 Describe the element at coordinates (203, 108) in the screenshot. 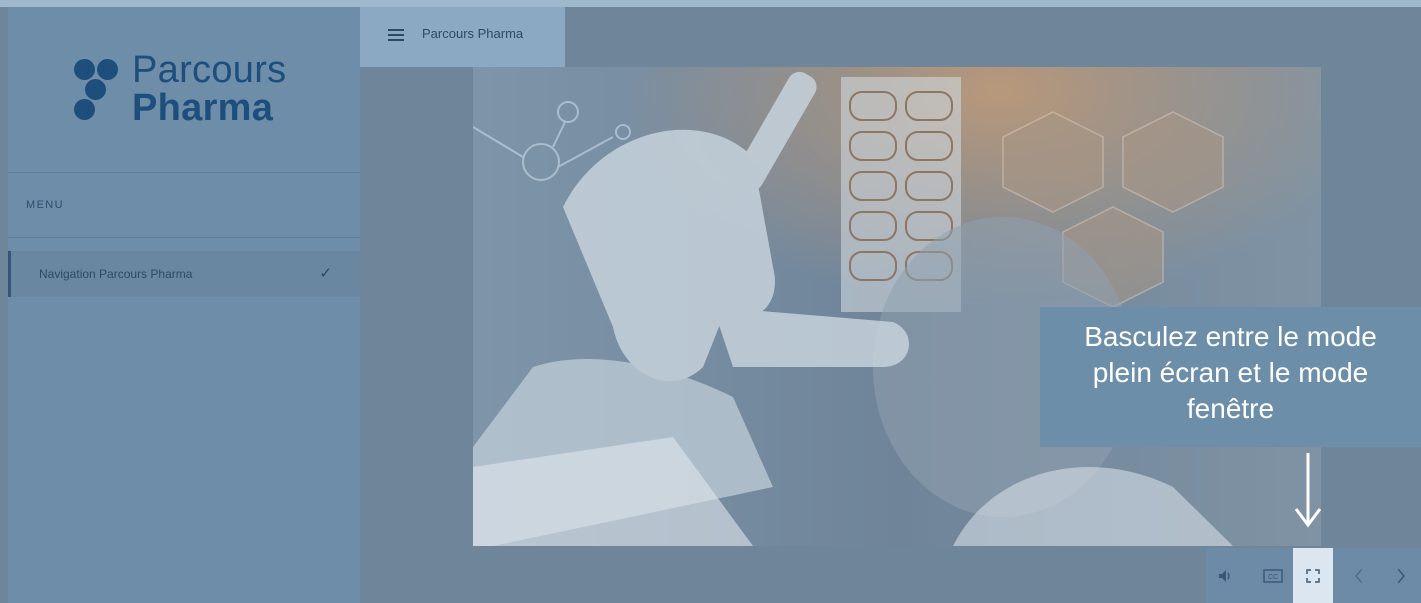

I see `brand-name-line2: Pharma` at that location.